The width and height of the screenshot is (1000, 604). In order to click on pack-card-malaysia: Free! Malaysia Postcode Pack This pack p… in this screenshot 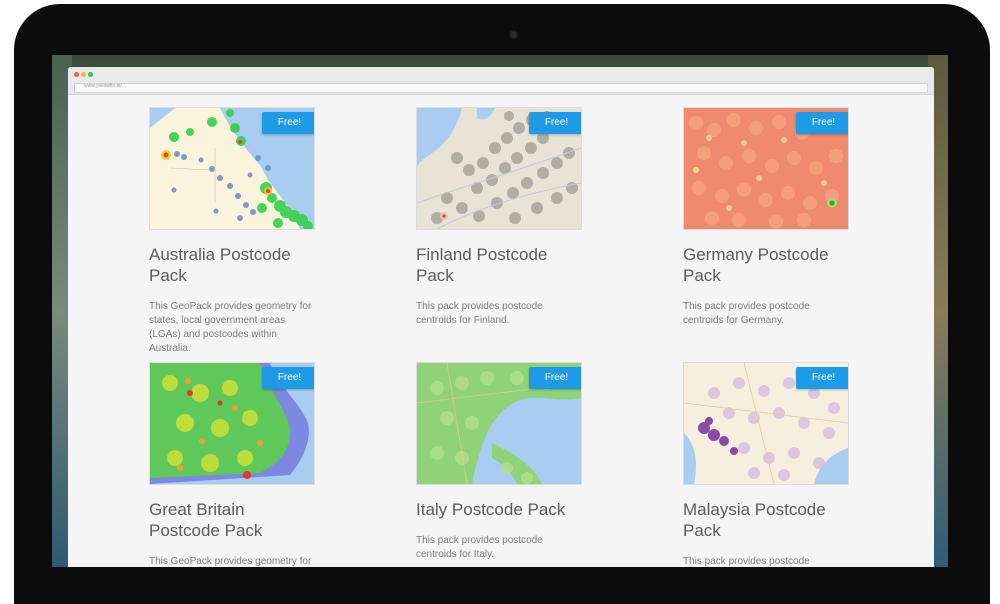, I will do `click(768, 464)`.